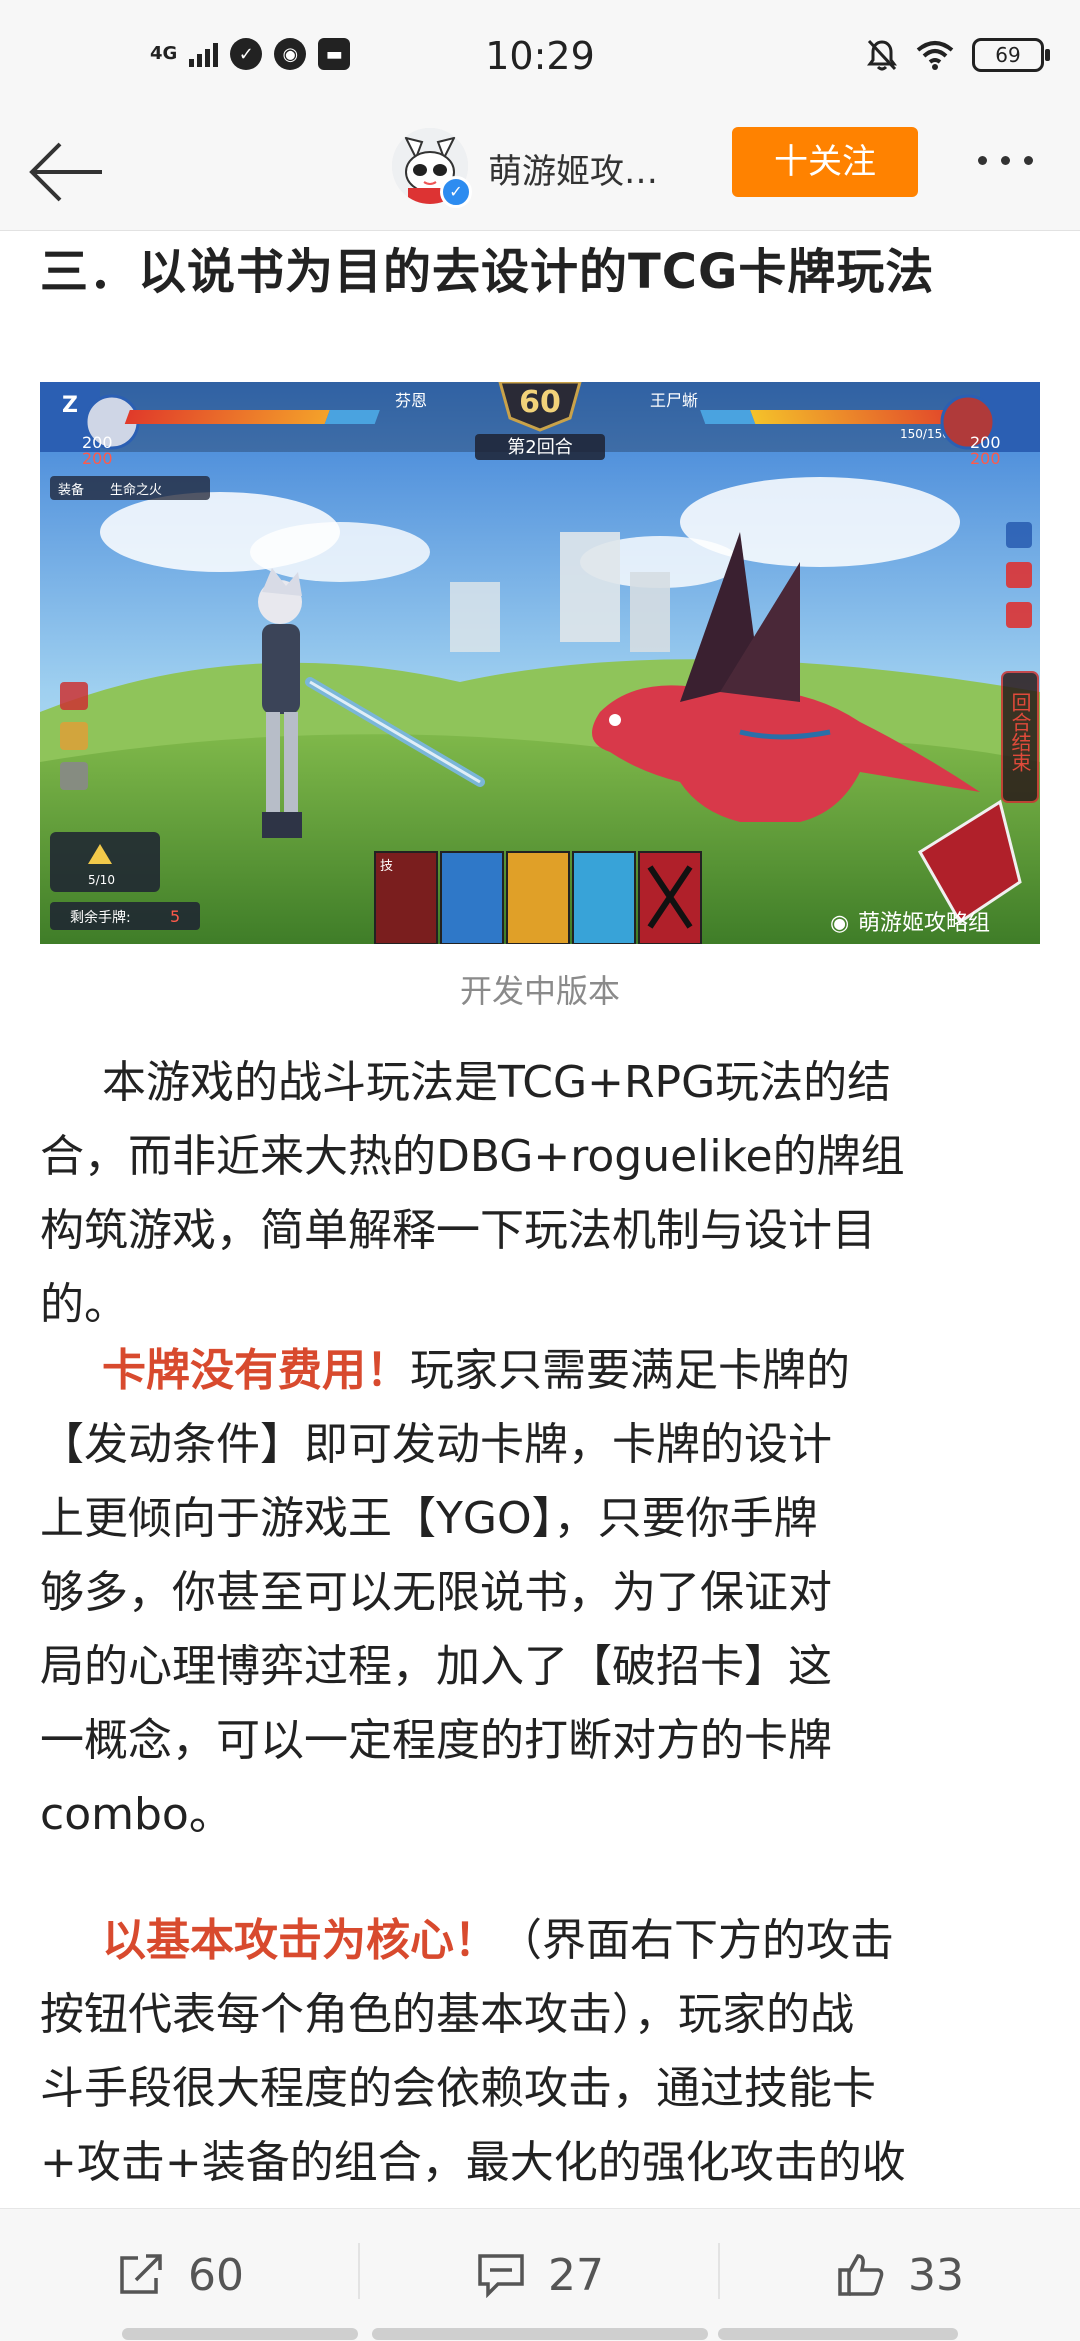  I want to click on card-tag: 技, so click(386, 866).